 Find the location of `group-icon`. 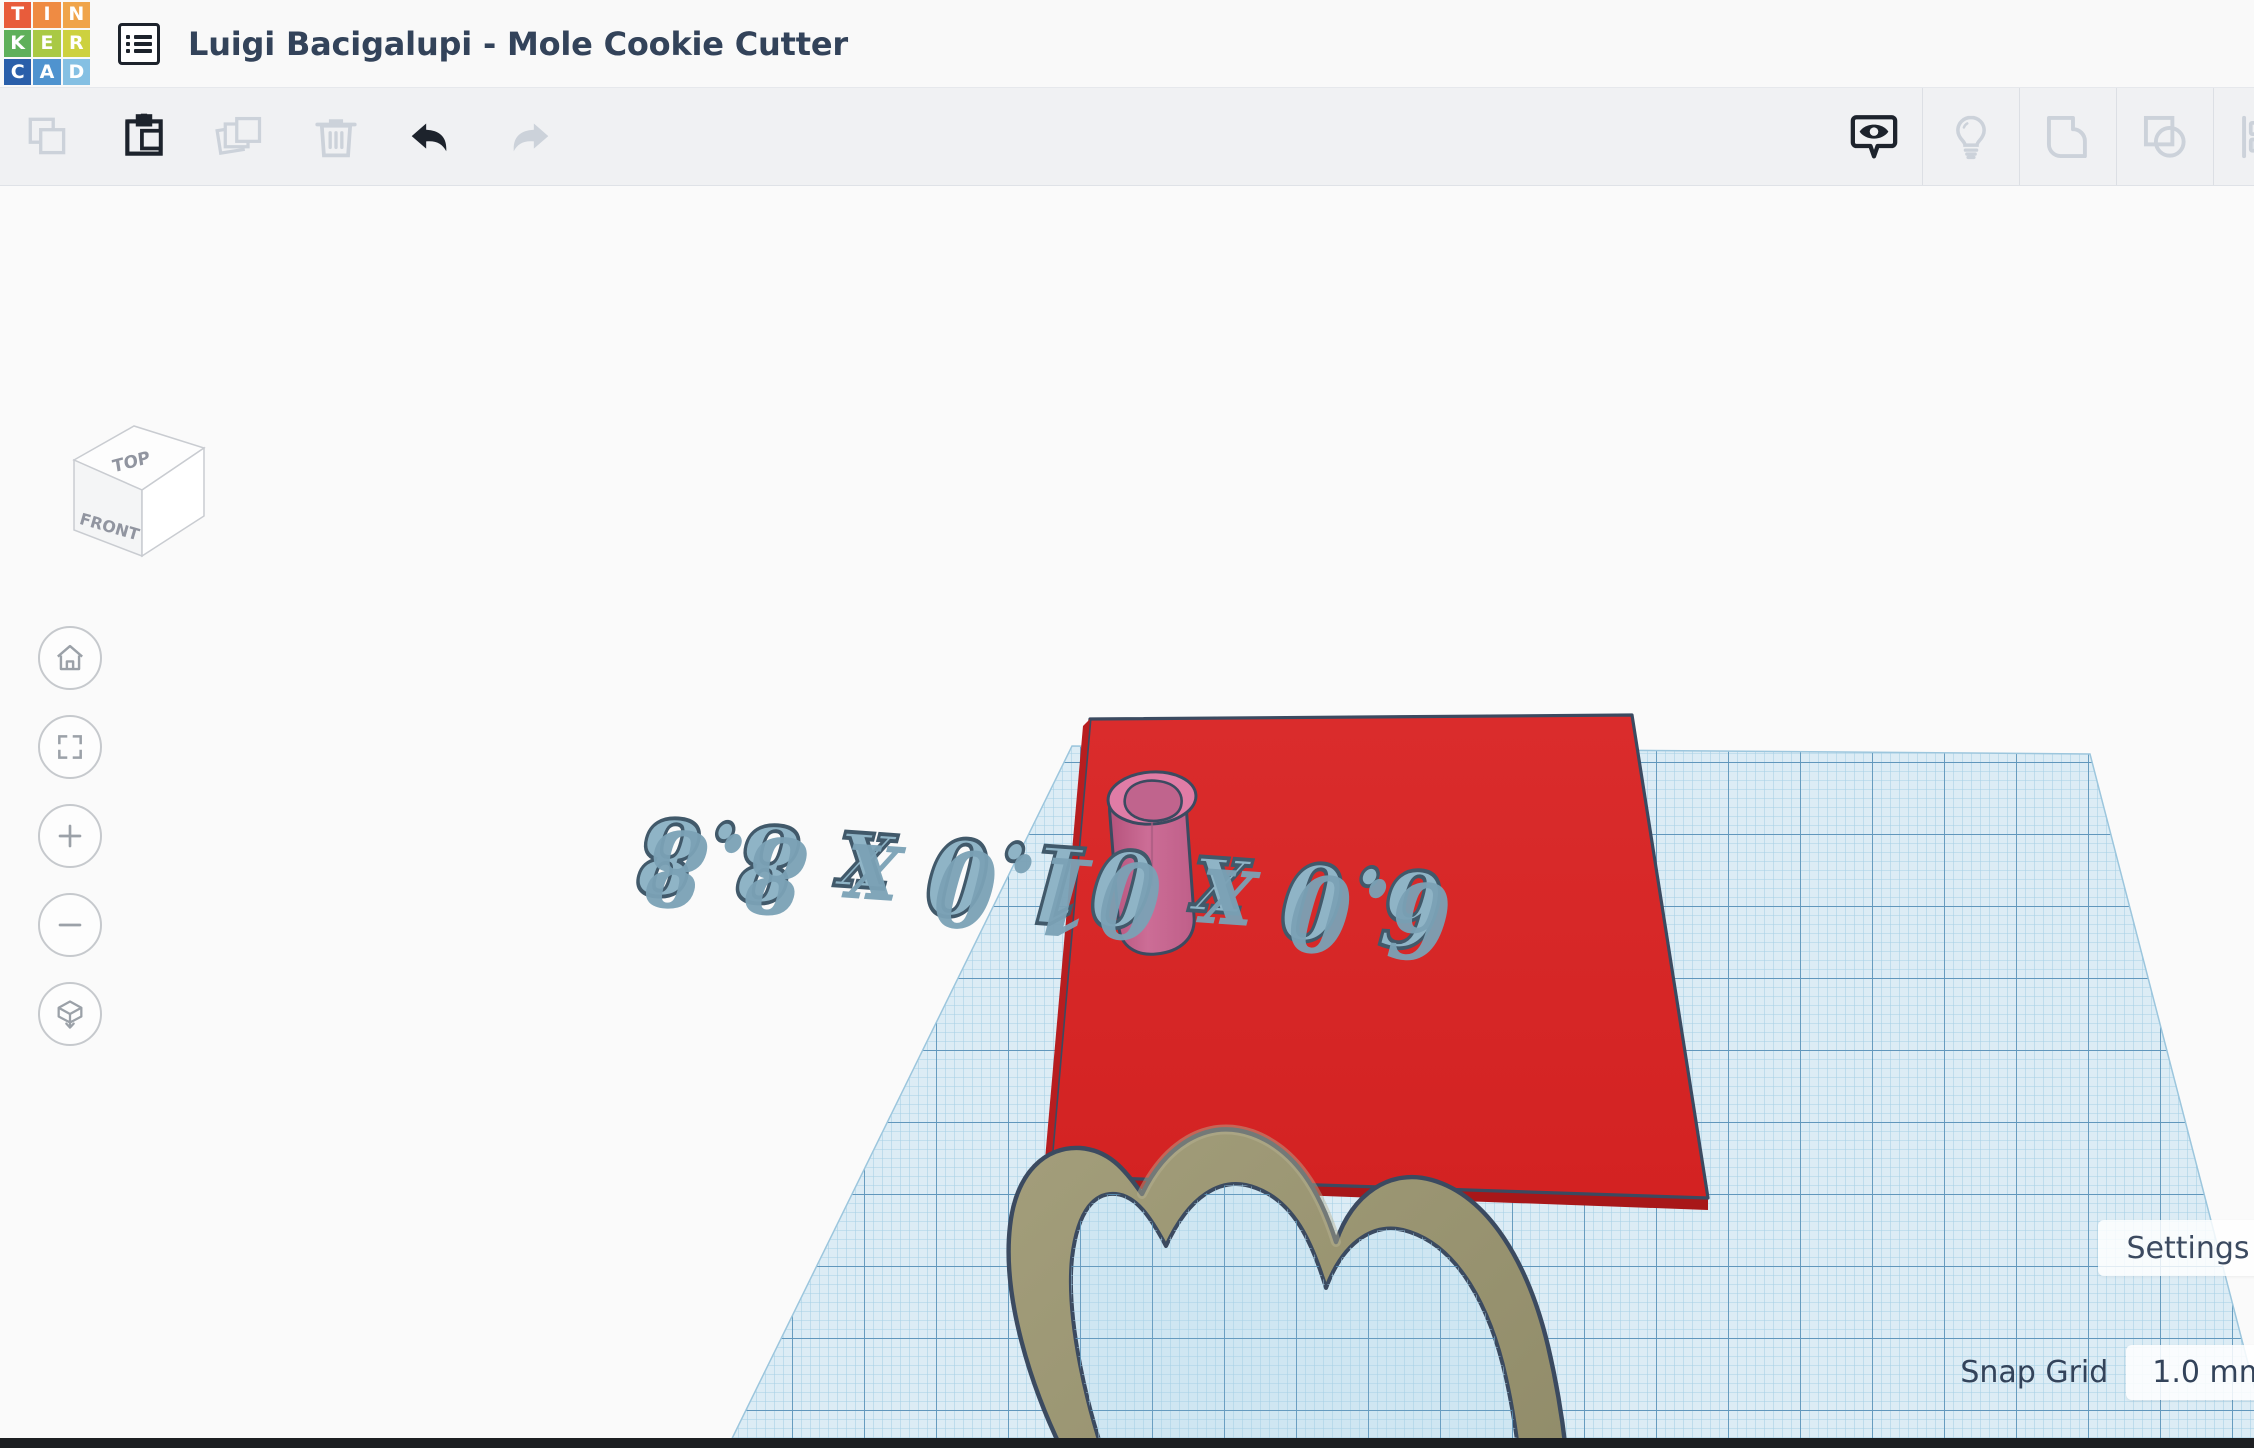

group-icon is located at coordinates (2066, 136).